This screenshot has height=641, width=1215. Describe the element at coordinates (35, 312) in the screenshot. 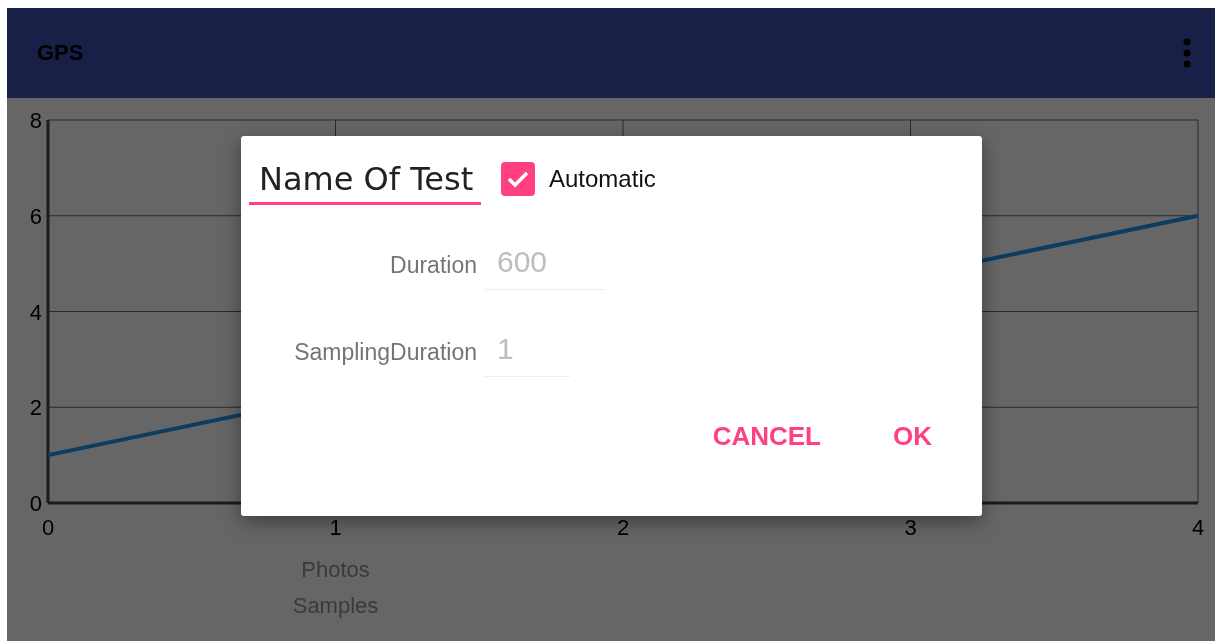

I see `y-tick-label: 4` at that location.